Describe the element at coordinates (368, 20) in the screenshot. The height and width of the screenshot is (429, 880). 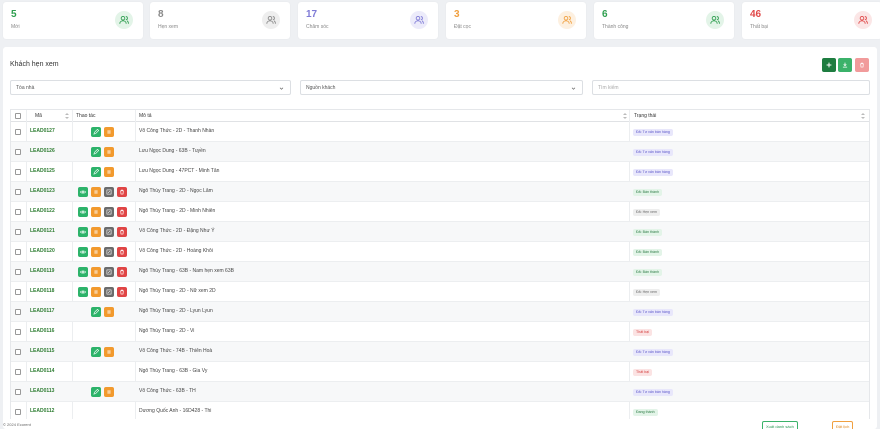
I see `stat-card: 17 Chăm sóc` at that location.